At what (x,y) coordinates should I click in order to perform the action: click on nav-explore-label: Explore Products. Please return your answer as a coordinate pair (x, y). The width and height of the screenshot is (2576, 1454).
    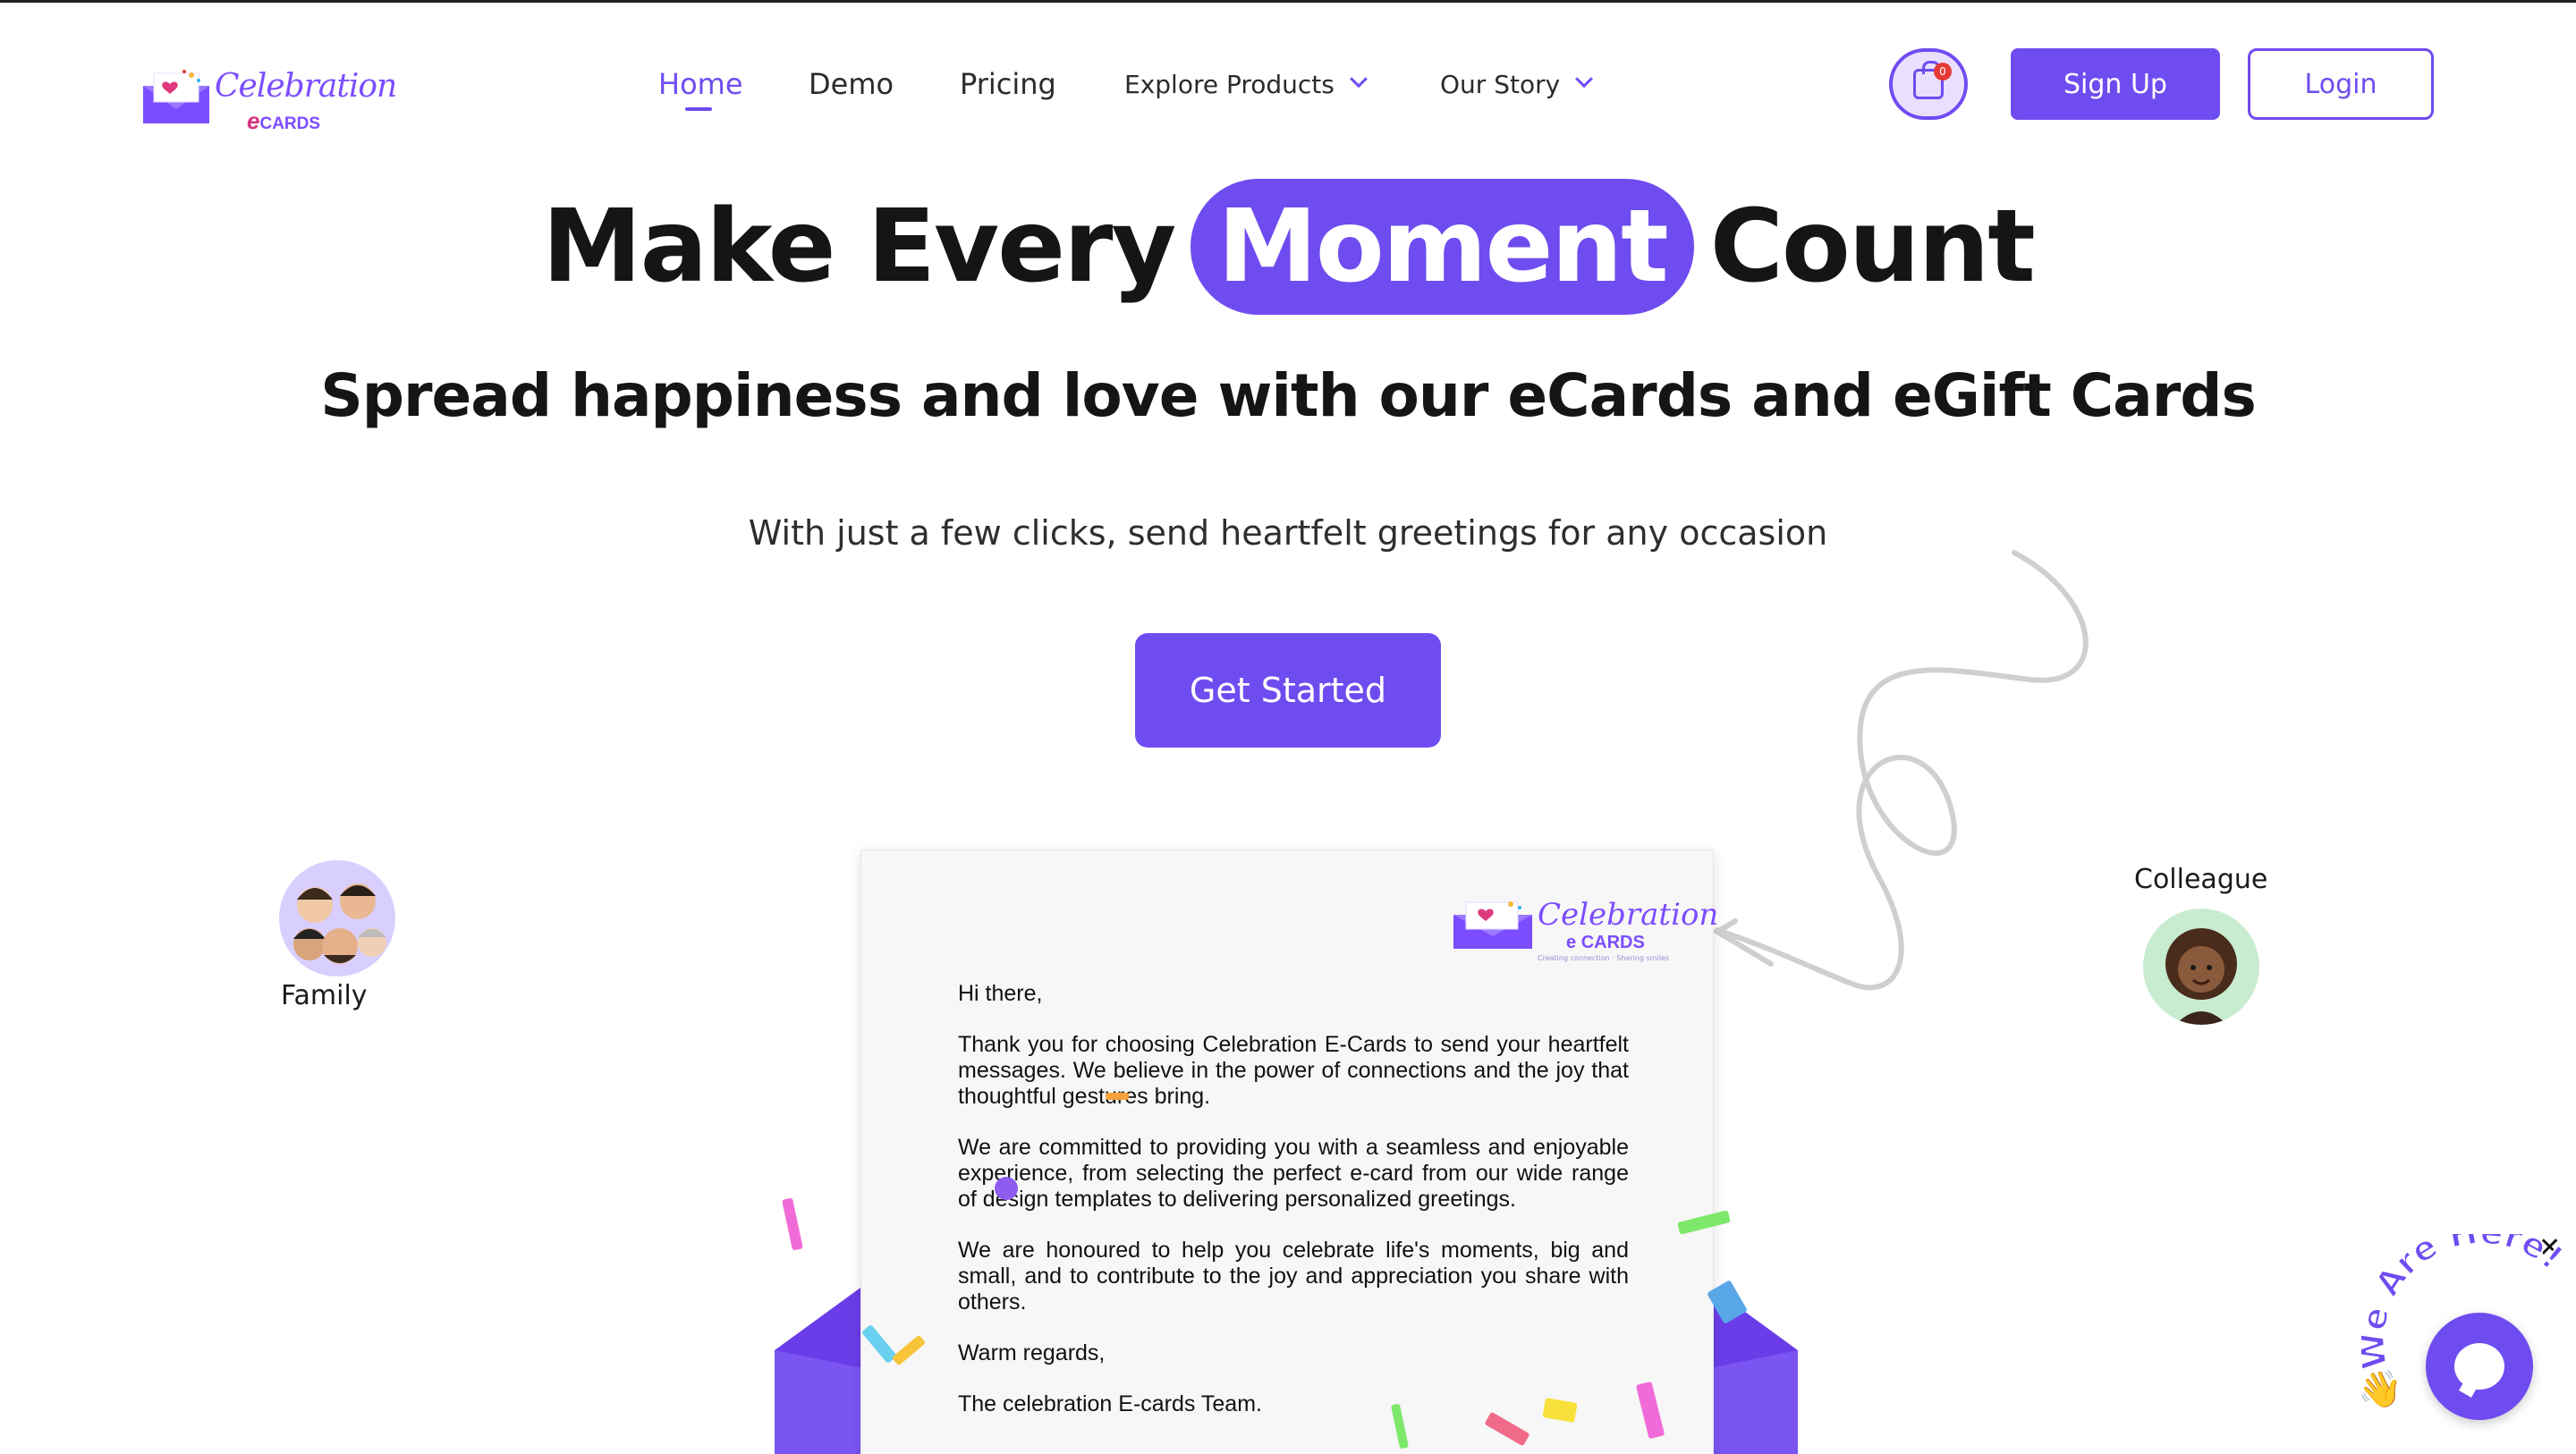
    Looking at the image, I should click on (1229, 84).